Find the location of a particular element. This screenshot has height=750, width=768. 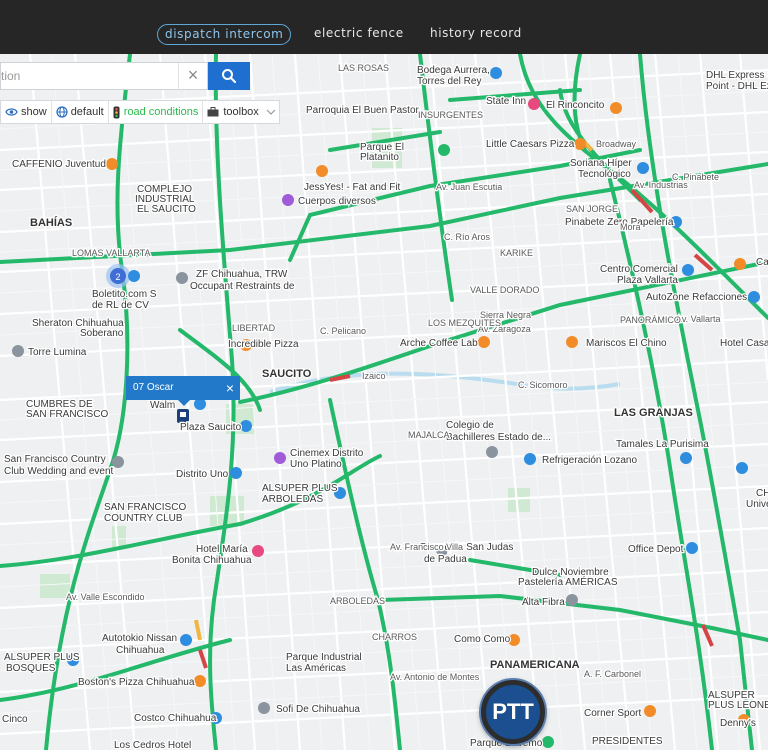

map-label-places: CAFFENIO Juventud is located at coordinates (59, 164).